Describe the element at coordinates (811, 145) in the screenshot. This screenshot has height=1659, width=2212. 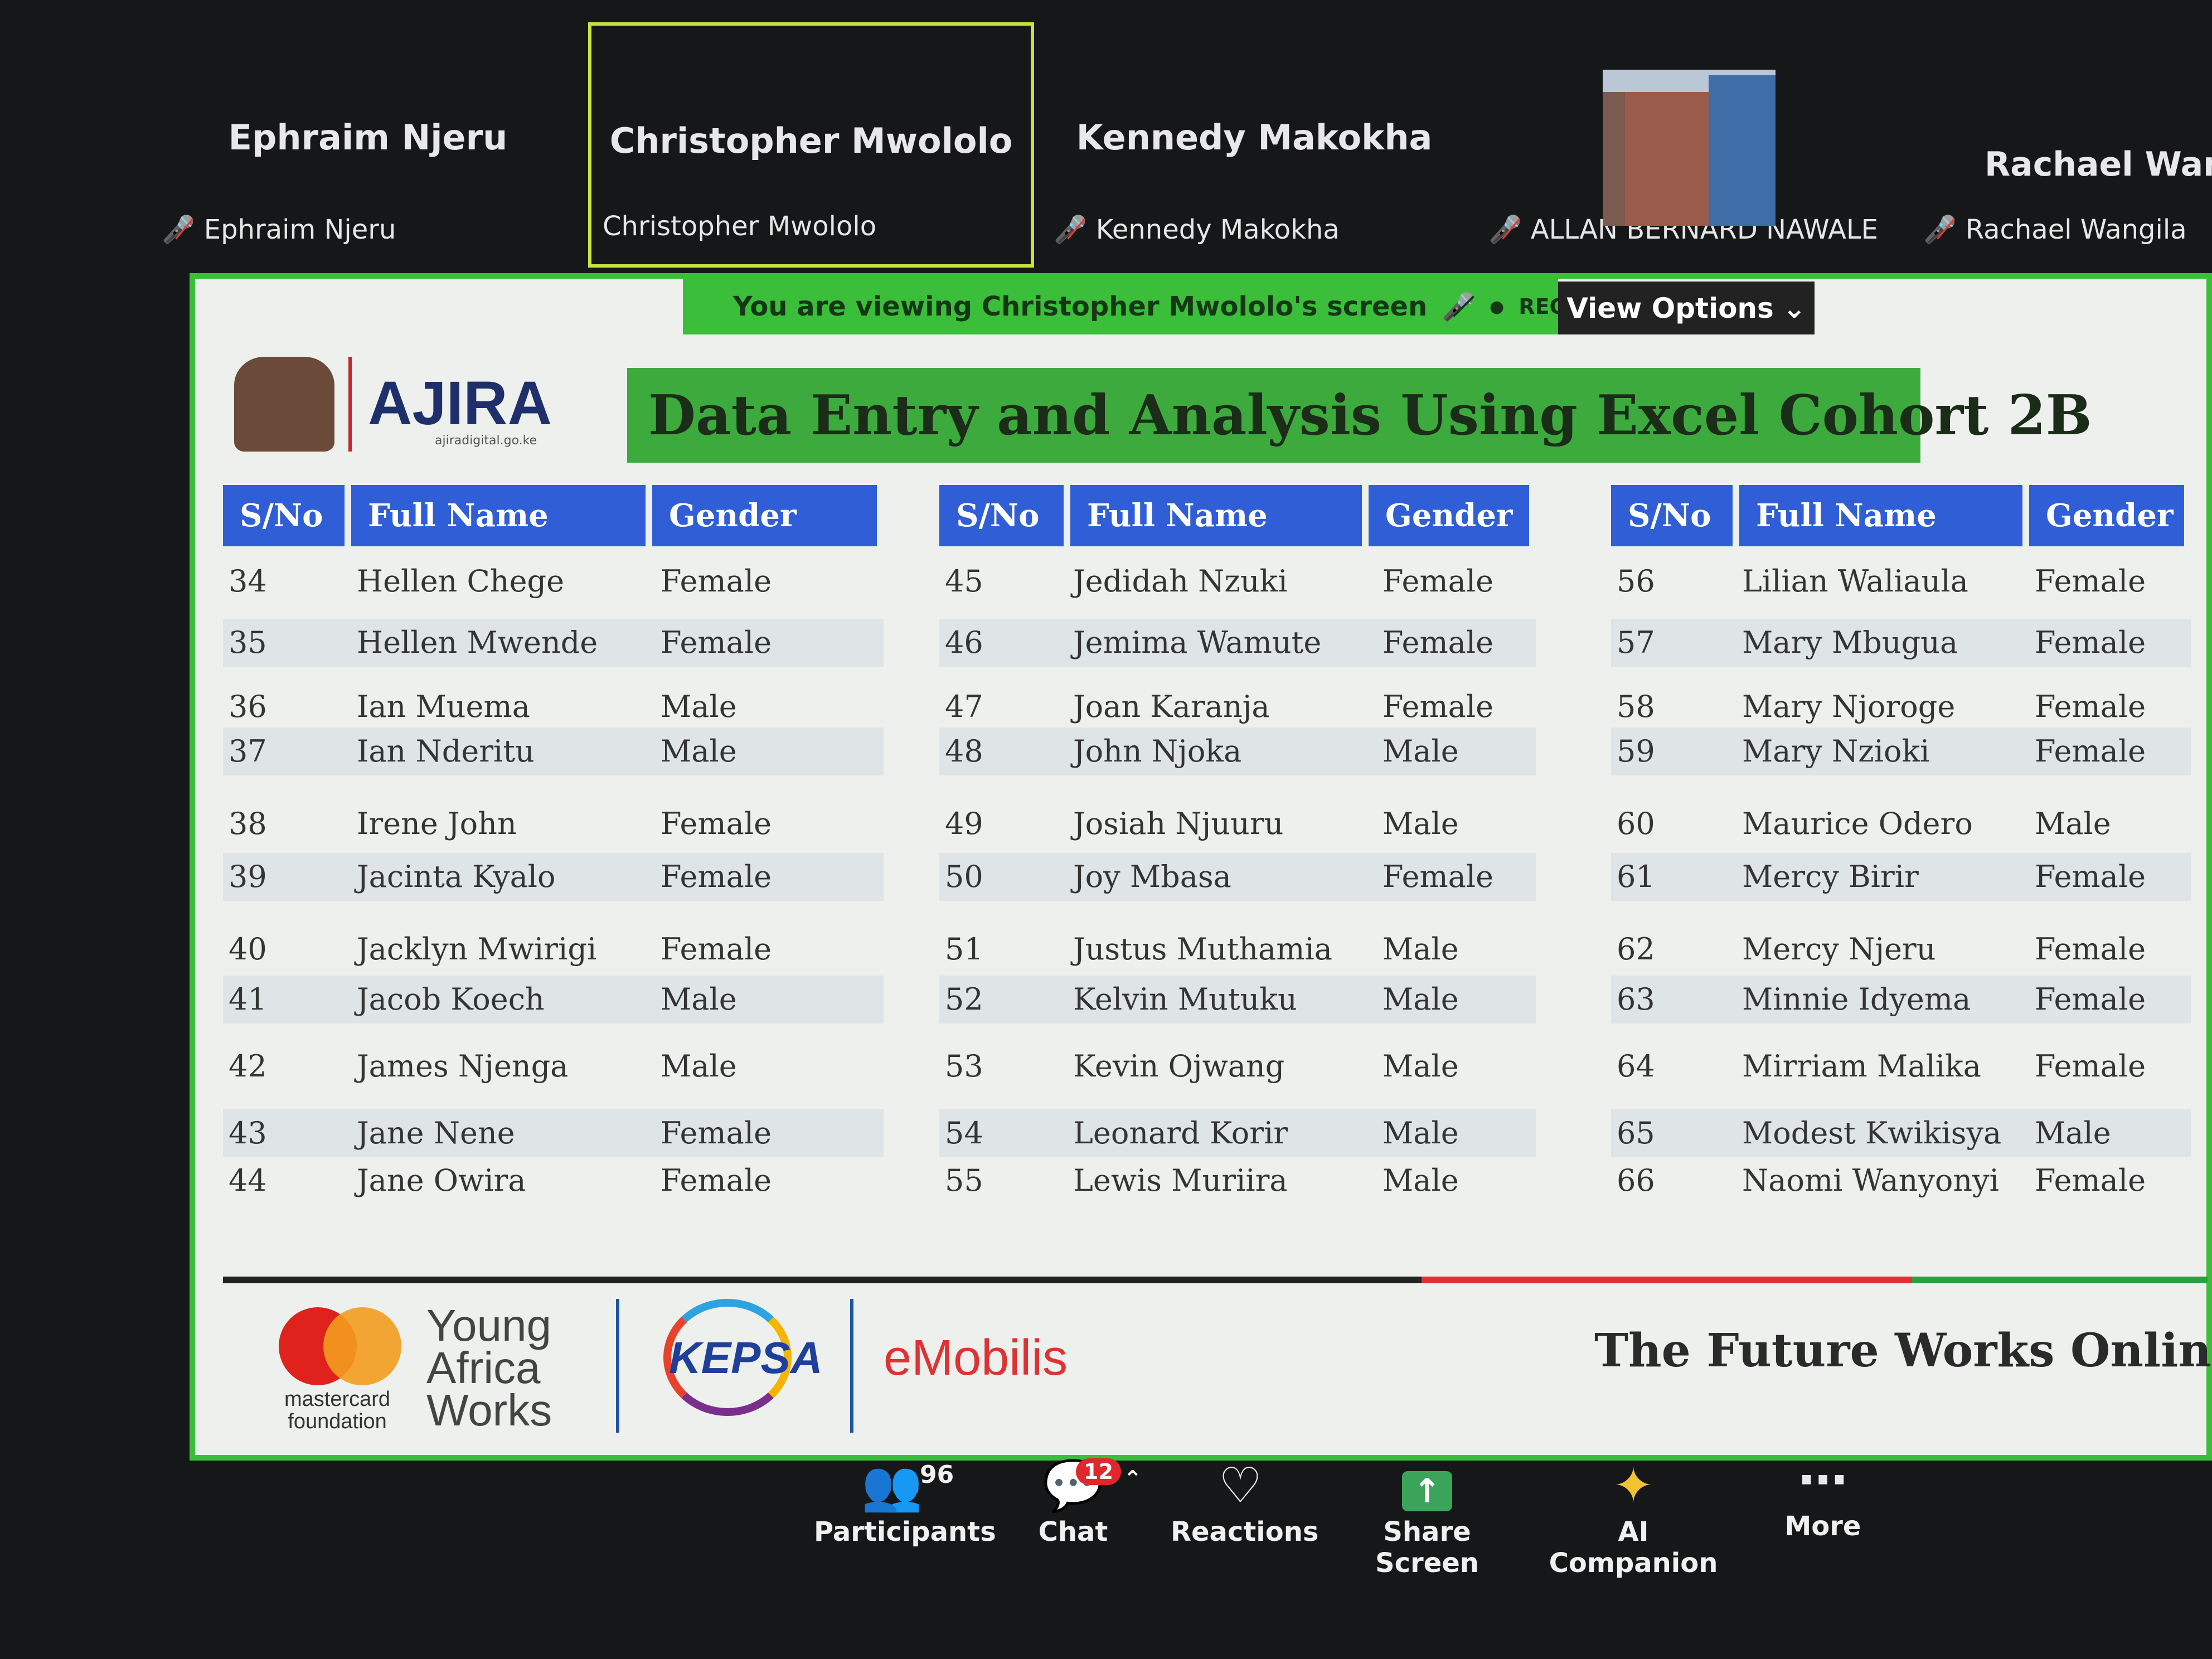
I see `participant-tile-2: Christopher Mwololo Christopher Mwololo` at that location.